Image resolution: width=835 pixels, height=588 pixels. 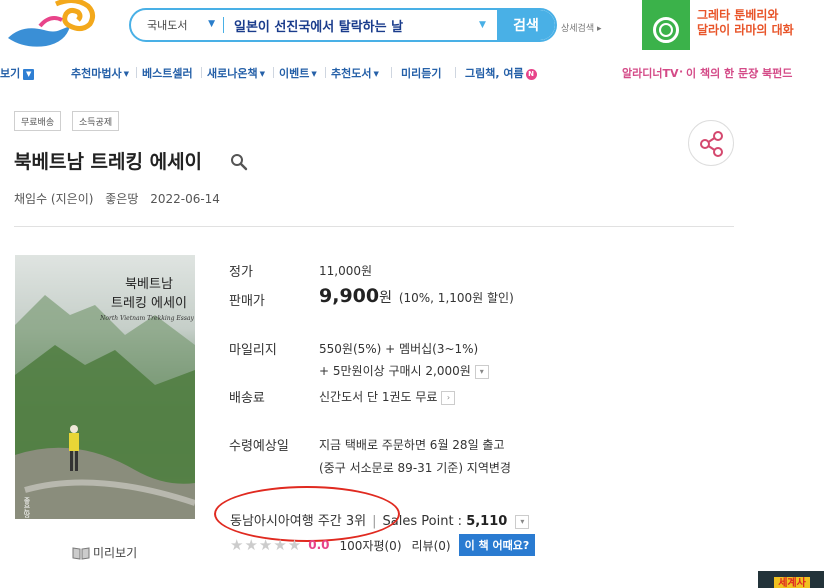 I want to click on aladin-logo, so click(x=55, y=26).